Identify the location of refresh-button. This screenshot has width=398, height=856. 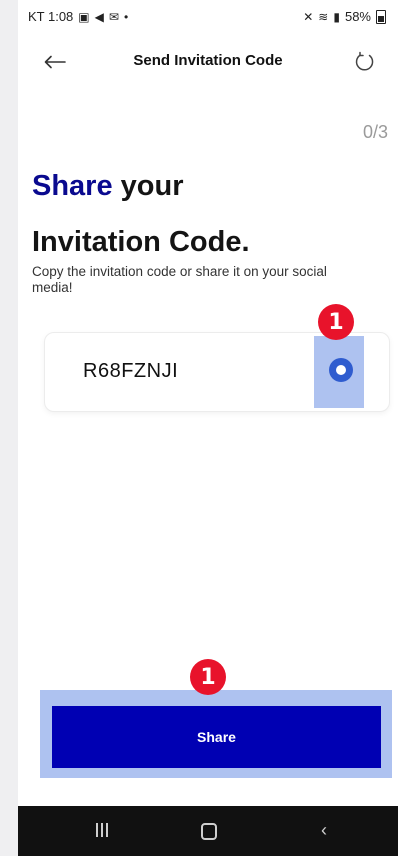
(365, 62).